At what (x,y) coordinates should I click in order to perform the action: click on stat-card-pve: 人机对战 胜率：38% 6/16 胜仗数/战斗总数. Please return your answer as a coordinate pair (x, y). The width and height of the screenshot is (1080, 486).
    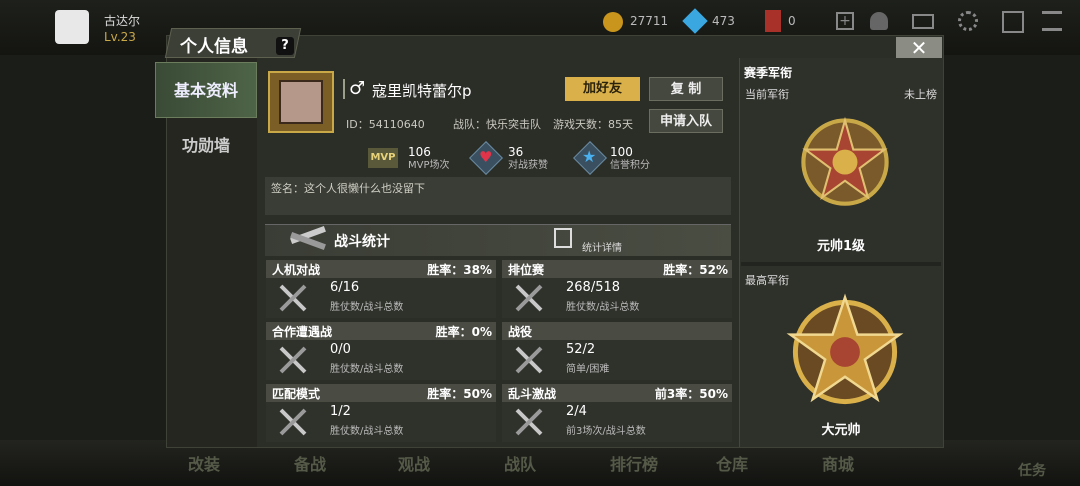
    Looking at the image, I should click on (381, 289).